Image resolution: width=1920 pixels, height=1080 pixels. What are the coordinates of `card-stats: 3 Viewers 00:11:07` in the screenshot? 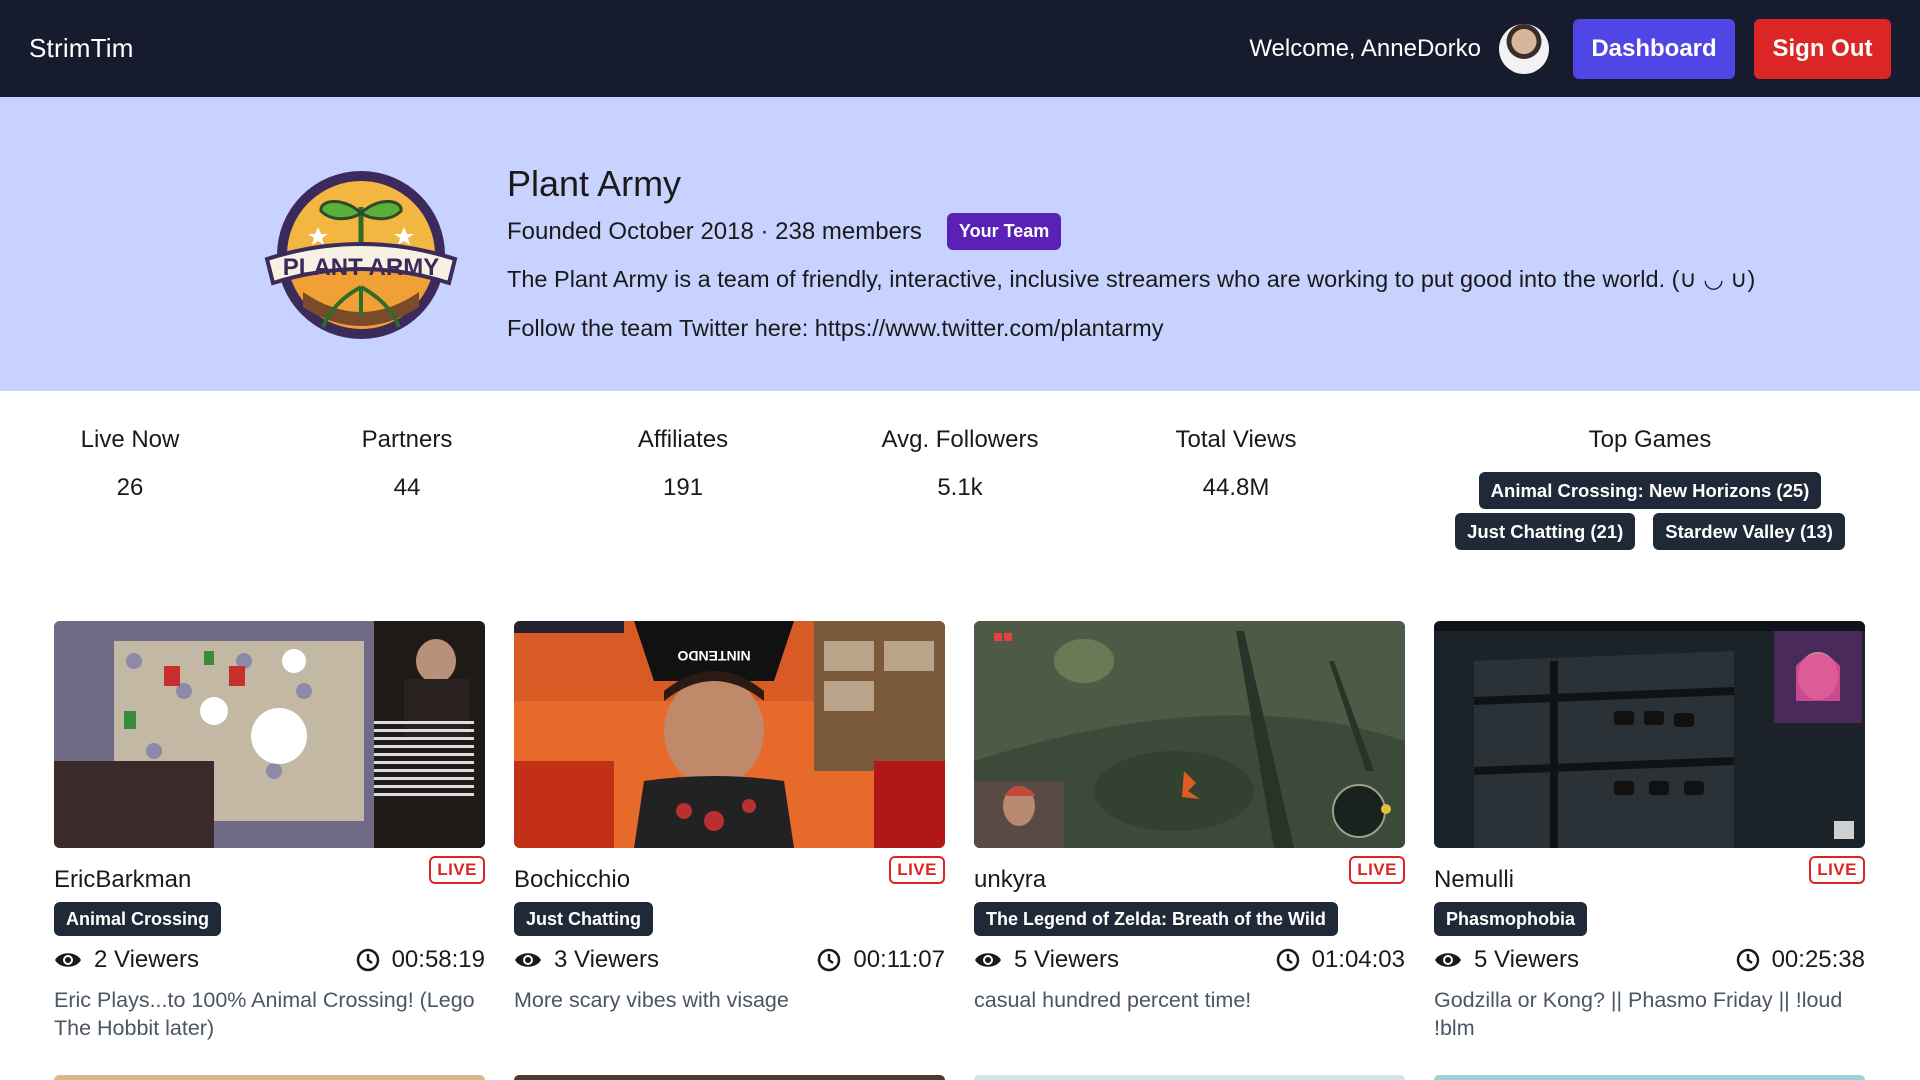 It's located at (729, 960).